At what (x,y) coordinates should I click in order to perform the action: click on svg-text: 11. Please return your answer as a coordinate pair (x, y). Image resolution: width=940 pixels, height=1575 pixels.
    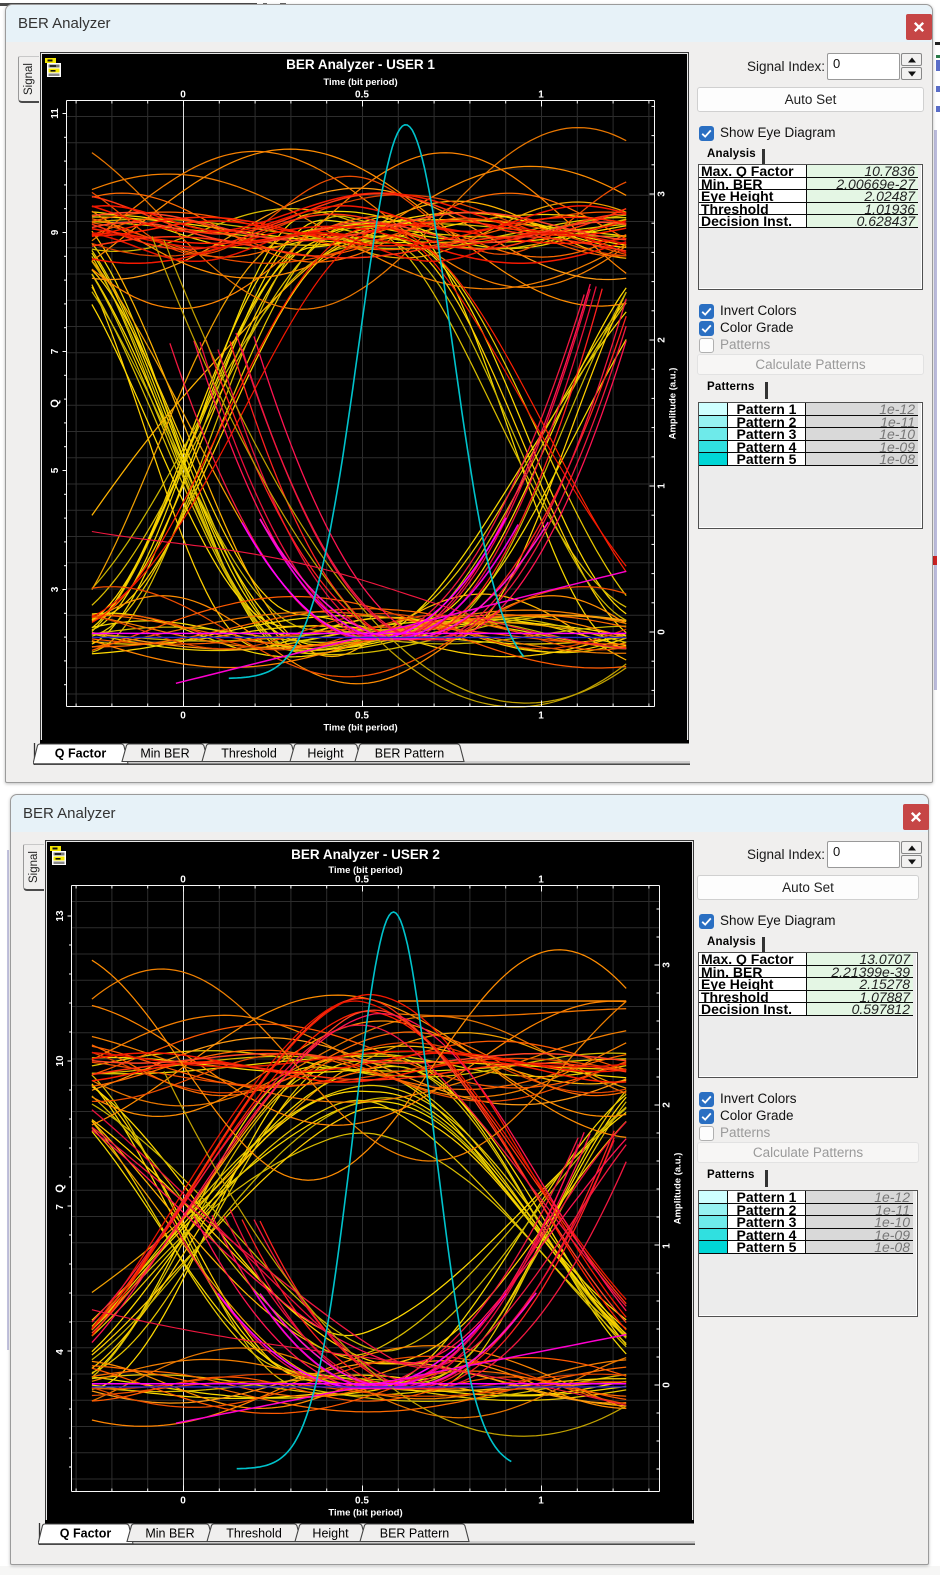
    Looking at the image, I should click on (55, 113).